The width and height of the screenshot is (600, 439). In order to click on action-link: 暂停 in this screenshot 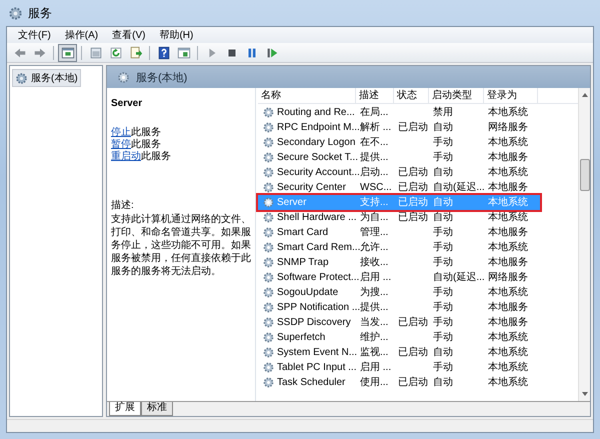, I will do `click(121, 144)`.